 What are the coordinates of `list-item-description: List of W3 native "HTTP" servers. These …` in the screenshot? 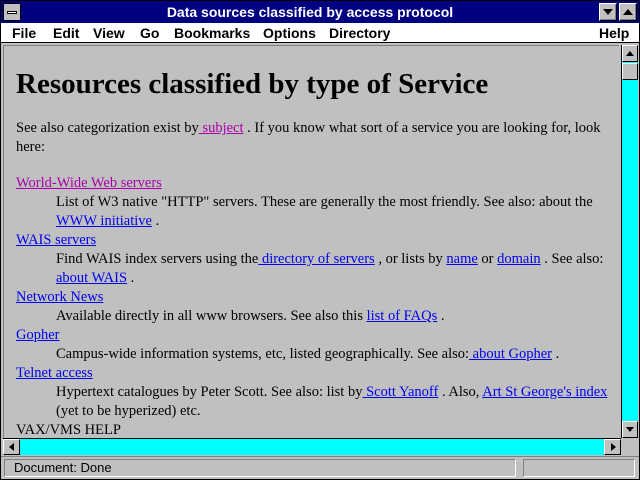 It's located at (336, 212).